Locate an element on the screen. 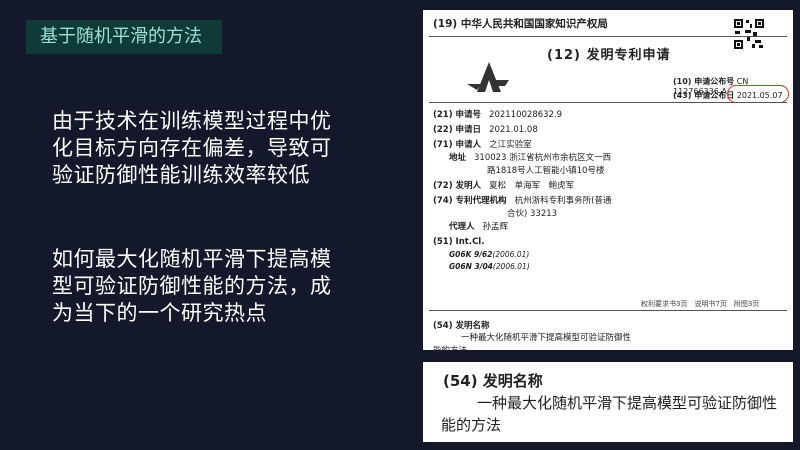 The width and height of the screenshot is (800, 450). document-type: (12) 发明专利申请 is located at coordinates (609, 55).